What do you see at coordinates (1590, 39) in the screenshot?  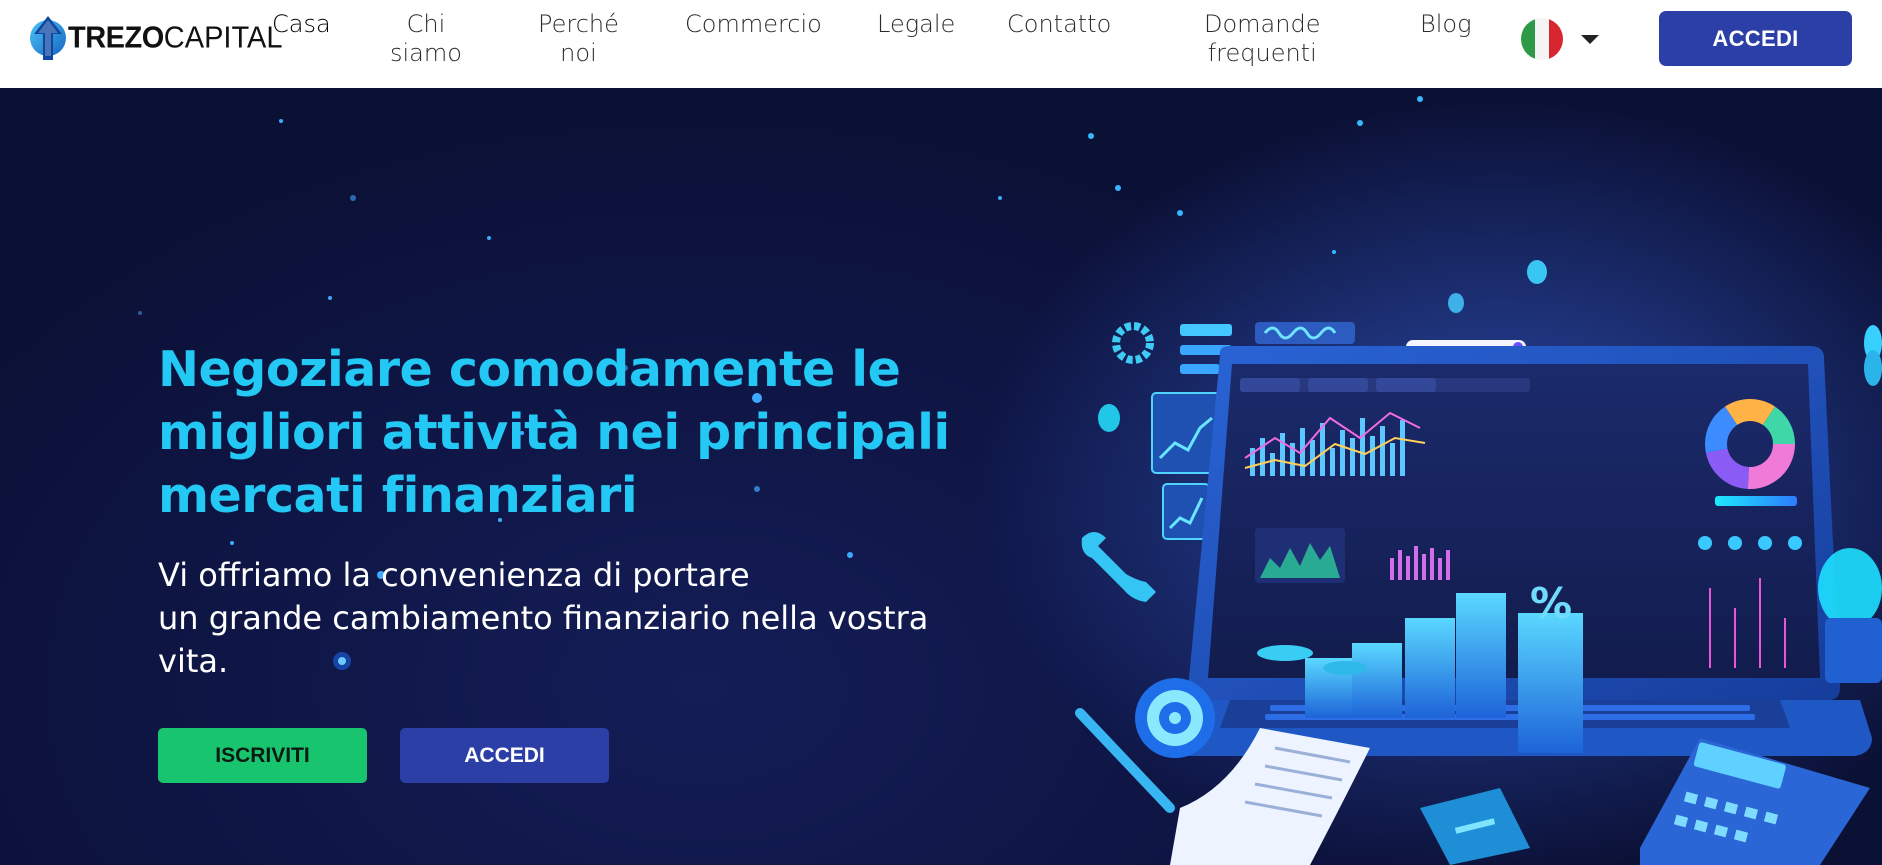 I see `chevron-down-icon` at bounding box center [1590, 39].